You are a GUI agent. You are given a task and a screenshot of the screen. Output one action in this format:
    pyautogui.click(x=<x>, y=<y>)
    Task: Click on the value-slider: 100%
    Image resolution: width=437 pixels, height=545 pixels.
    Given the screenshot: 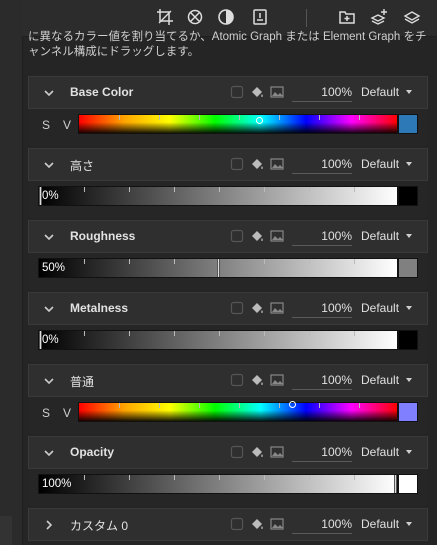 What is the action you would take?
    pyautogui.click(x=218, y=484)
    